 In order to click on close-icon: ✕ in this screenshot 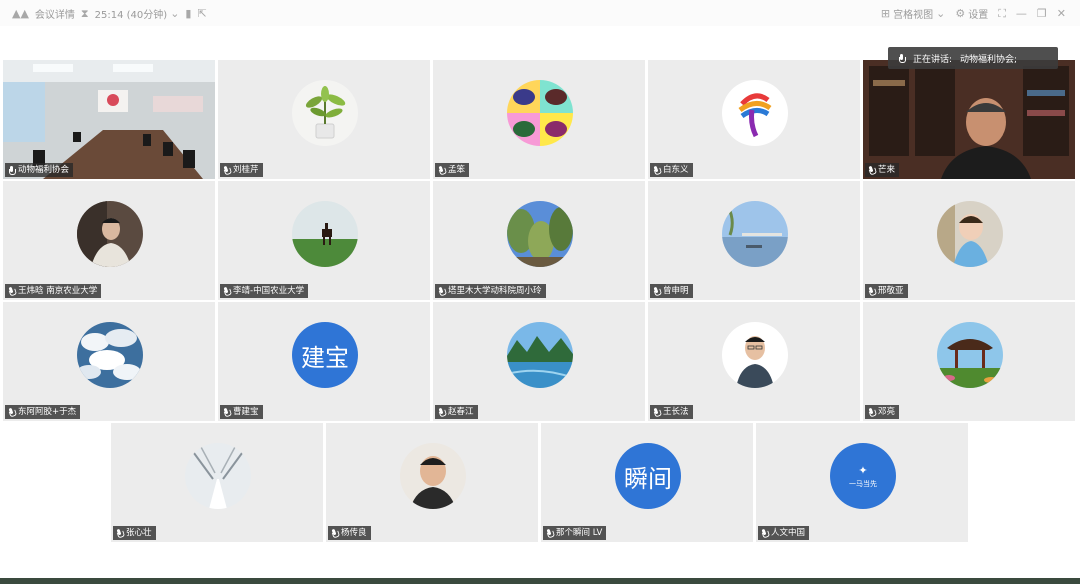, I will do `click(1061, 13)`.